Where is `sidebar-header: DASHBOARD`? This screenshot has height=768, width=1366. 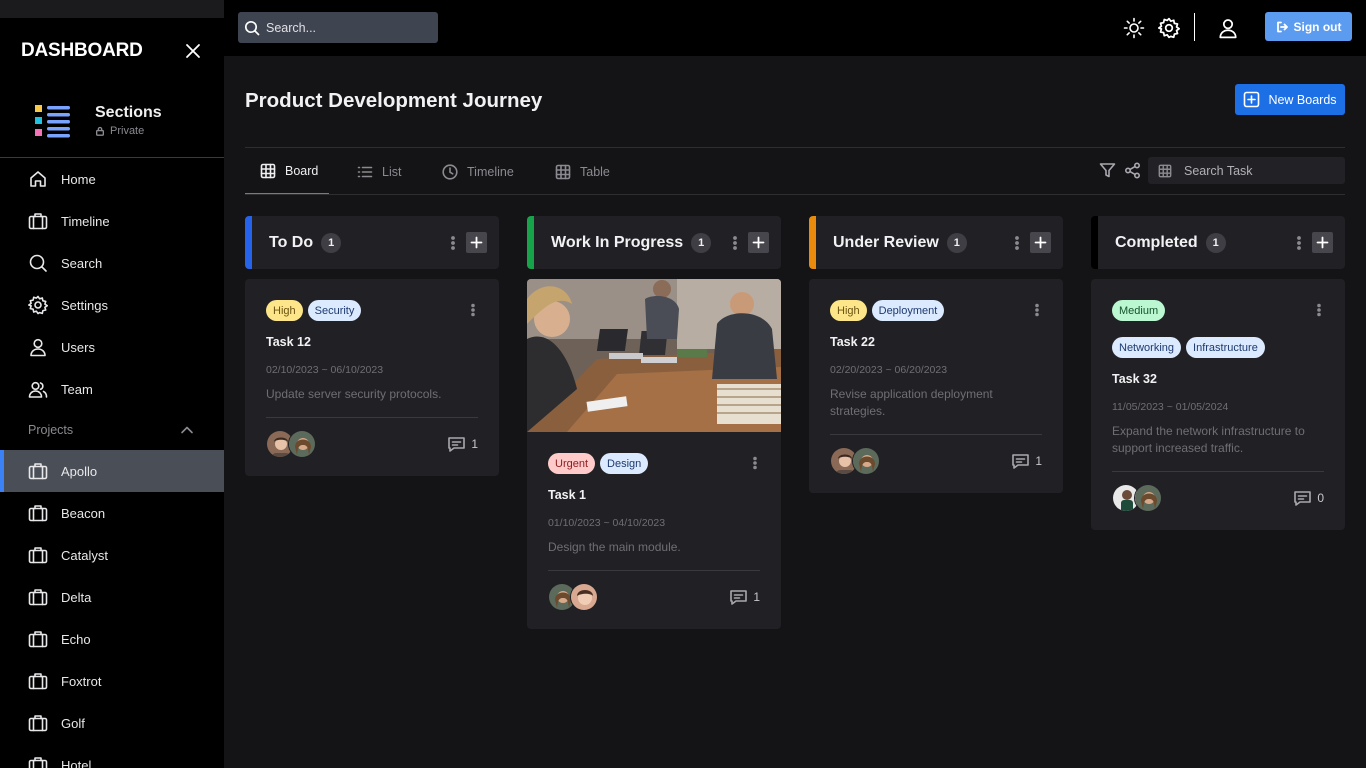 sidebar-header: DASHBOARD is located at coordinates (112, 51).